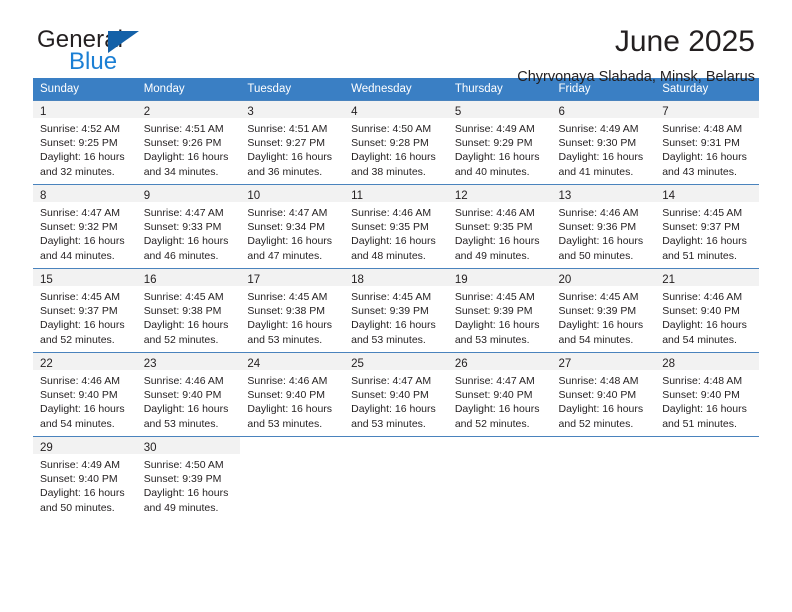 The width and height of the screenshot is (792, 612). What do you see at coordinates (292, 89) in the screenshot?
I see `weekday-header-tuesday: Tuesday` at bounding box center [292, 89].